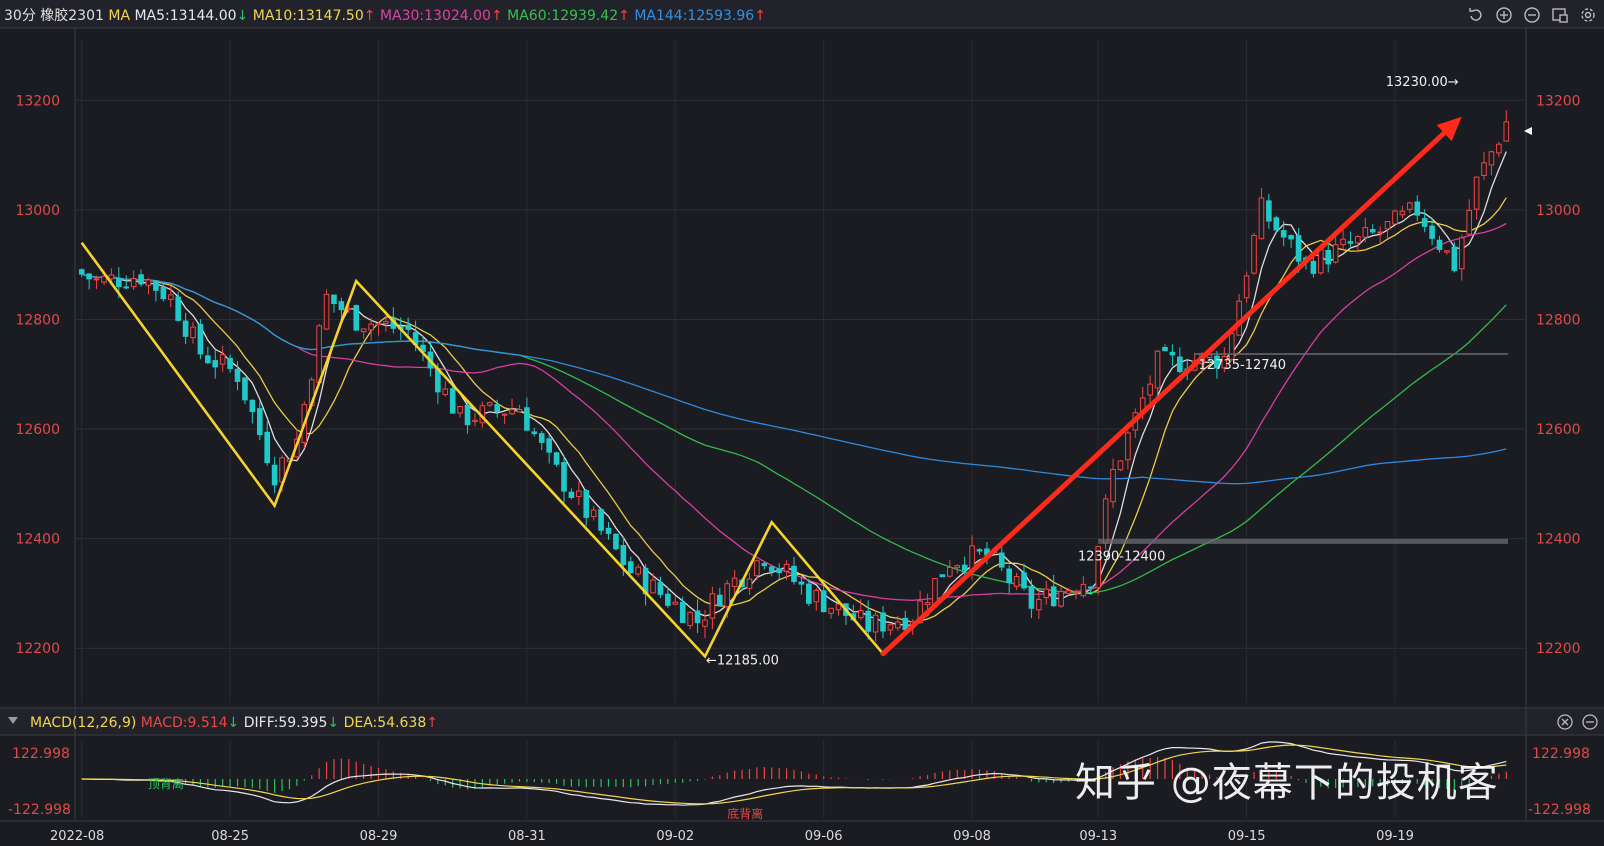  I want to click on ma-value-4: MA144:12593.96, so click(694, 16).